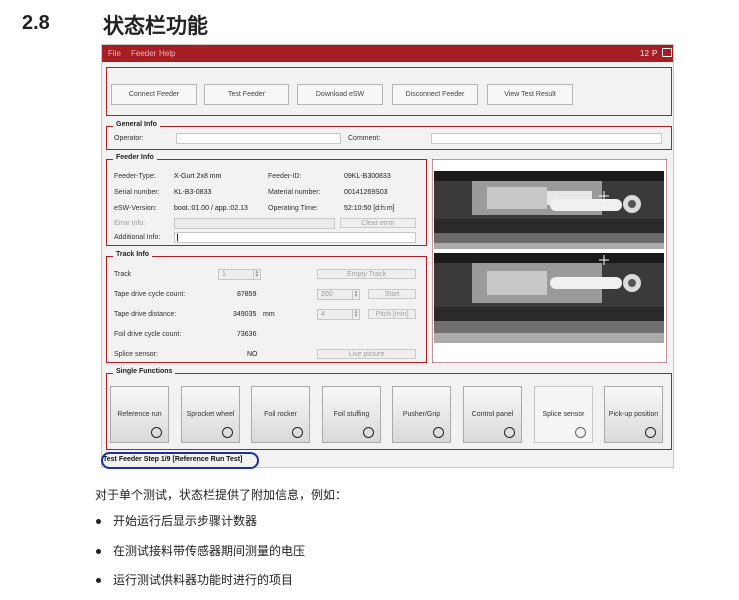  Describe the element at coordinates (135, 157) in the screenshot. I see `feeder-info-title: Feeder Info` at that location.